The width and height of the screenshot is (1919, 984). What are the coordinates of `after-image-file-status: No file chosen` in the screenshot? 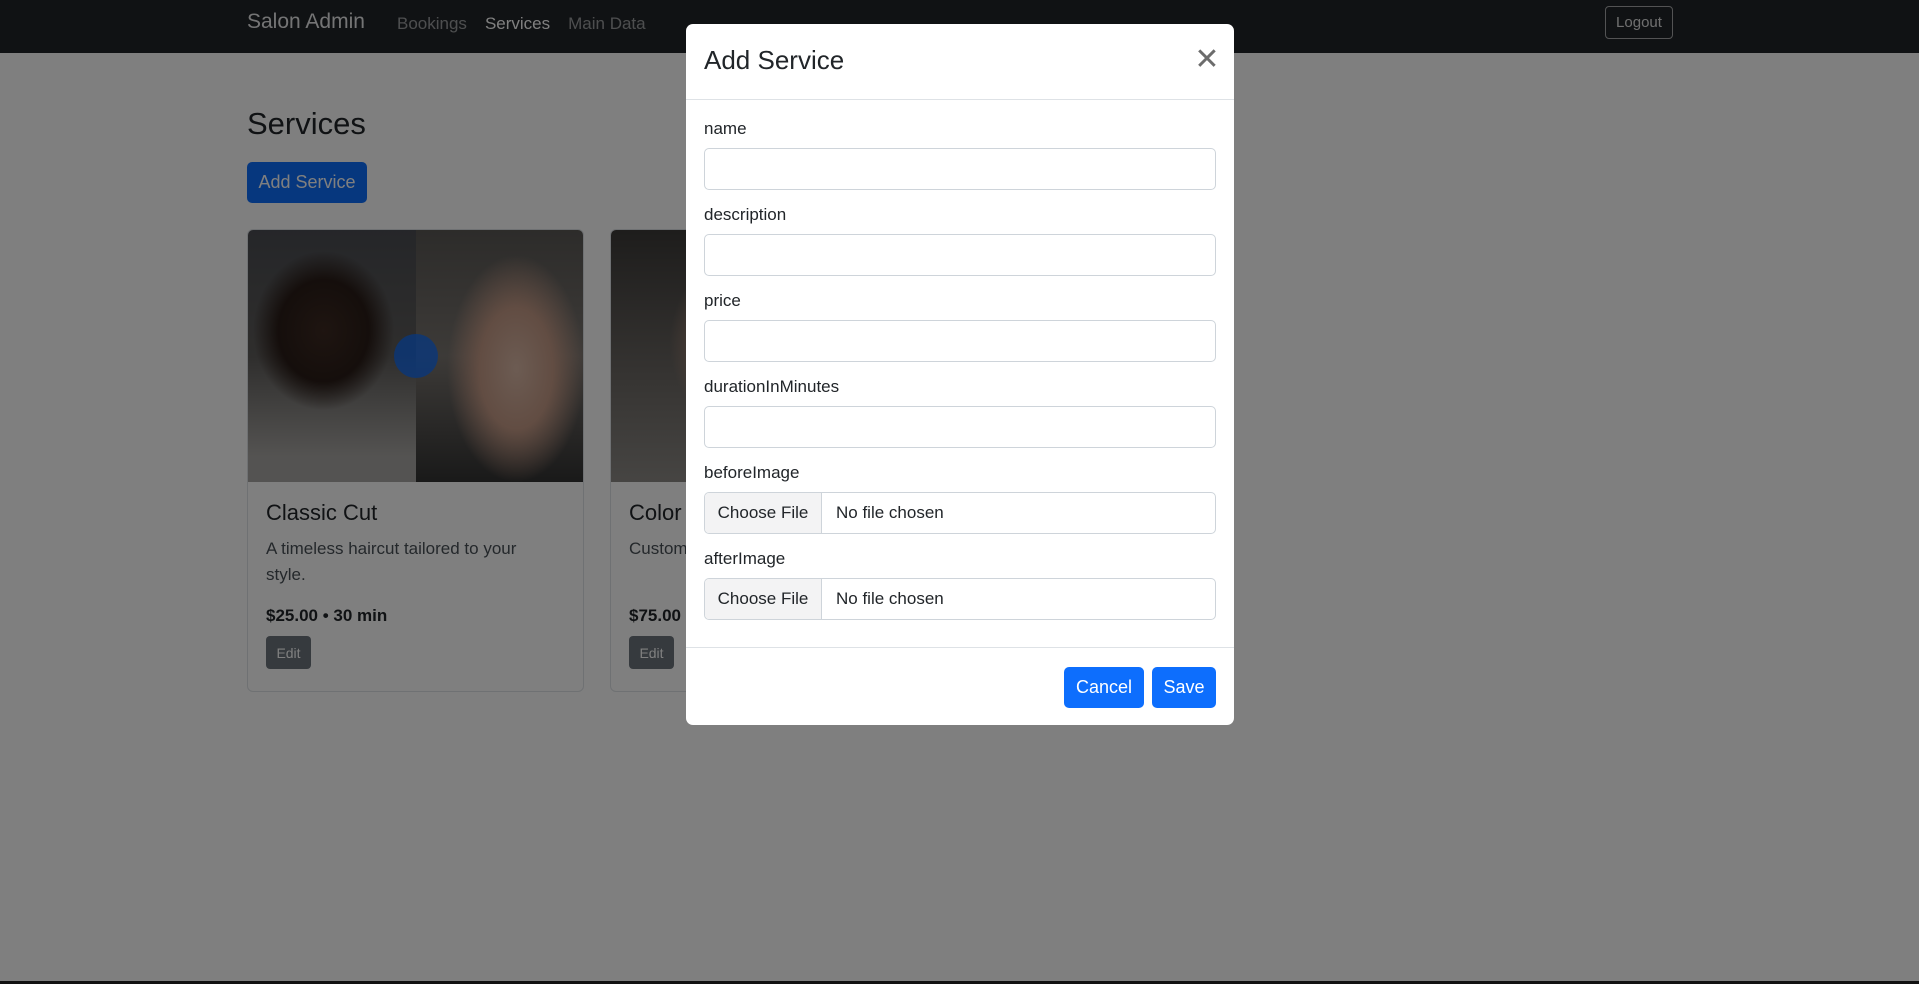 It's located at (890, 598).